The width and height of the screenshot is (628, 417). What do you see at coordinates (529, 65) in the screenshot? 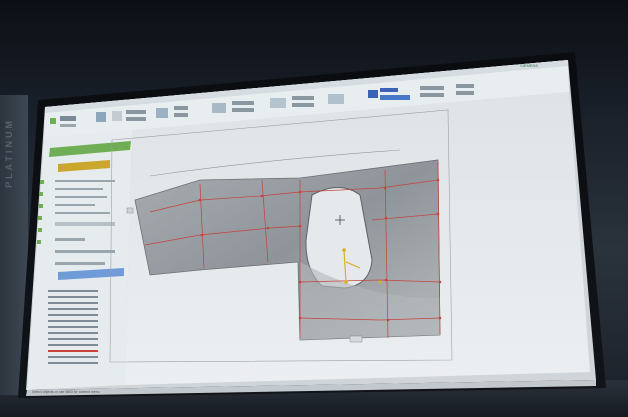
I see `brand-label: SIEMENS` at bounding box center [529, 65].